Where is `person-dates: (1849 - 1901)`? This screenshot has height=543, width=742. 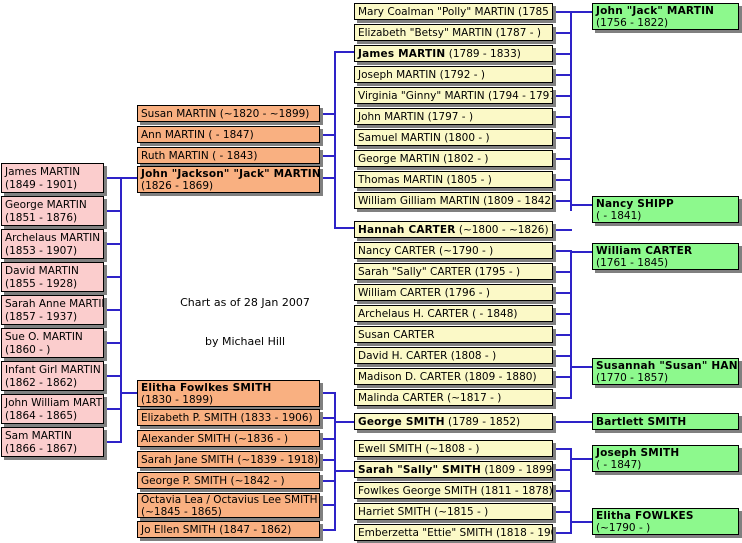
person-dates: (1849 - 1901) is located at coordinates (41, 184).